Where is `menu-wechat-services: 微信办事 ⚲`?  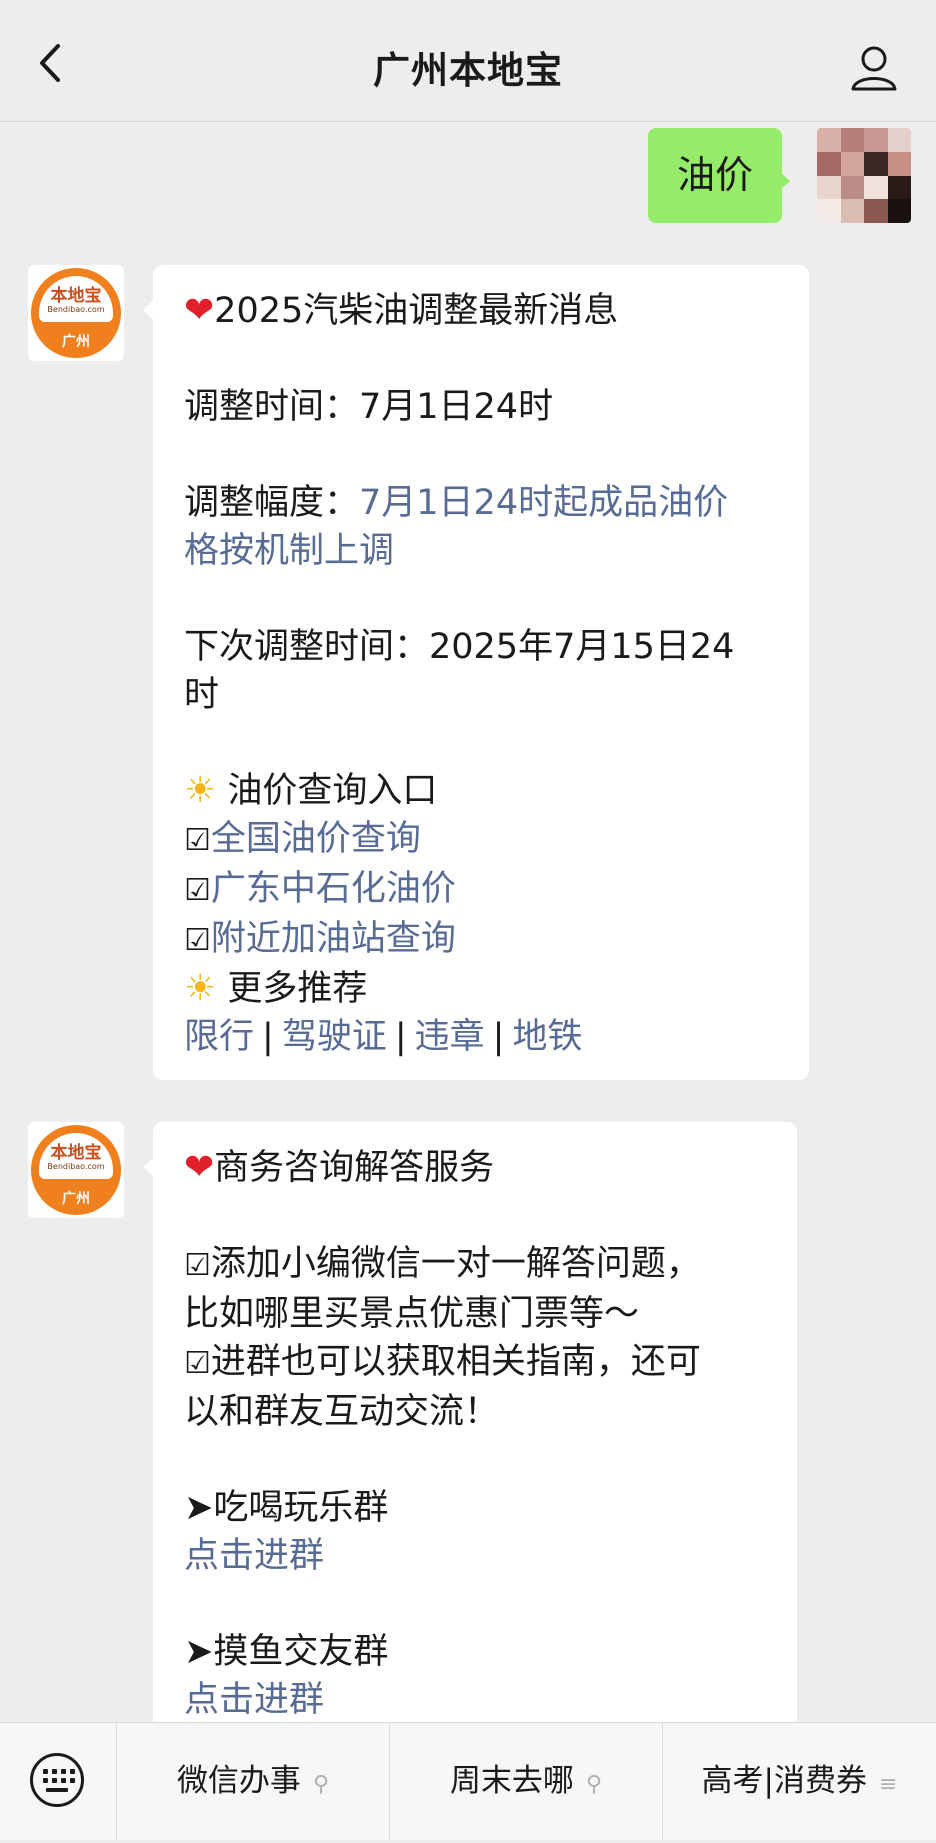 menu-wechat-services: 微信办事 ⚲ is located at coordinates (252, 1781).